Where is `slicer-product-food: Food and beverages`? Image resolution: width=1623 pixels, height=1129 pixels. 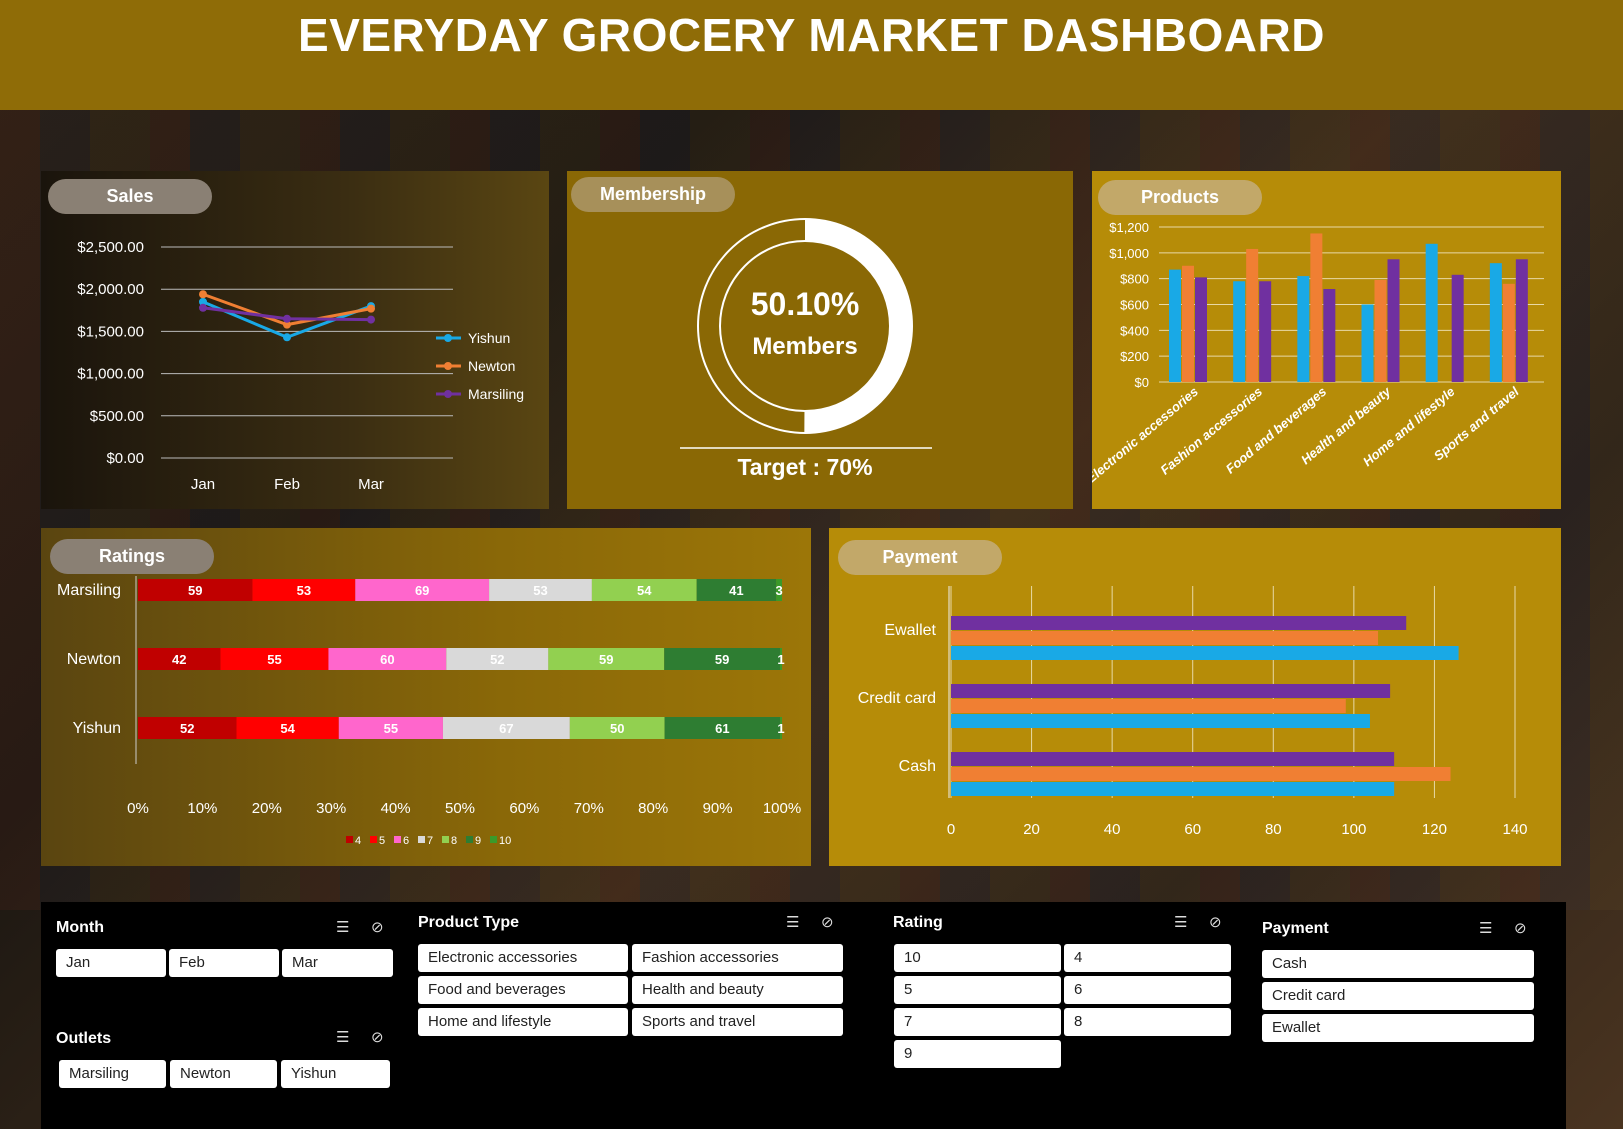 slicer-product-food: Food and beverages is located at coordinates (523, 990).